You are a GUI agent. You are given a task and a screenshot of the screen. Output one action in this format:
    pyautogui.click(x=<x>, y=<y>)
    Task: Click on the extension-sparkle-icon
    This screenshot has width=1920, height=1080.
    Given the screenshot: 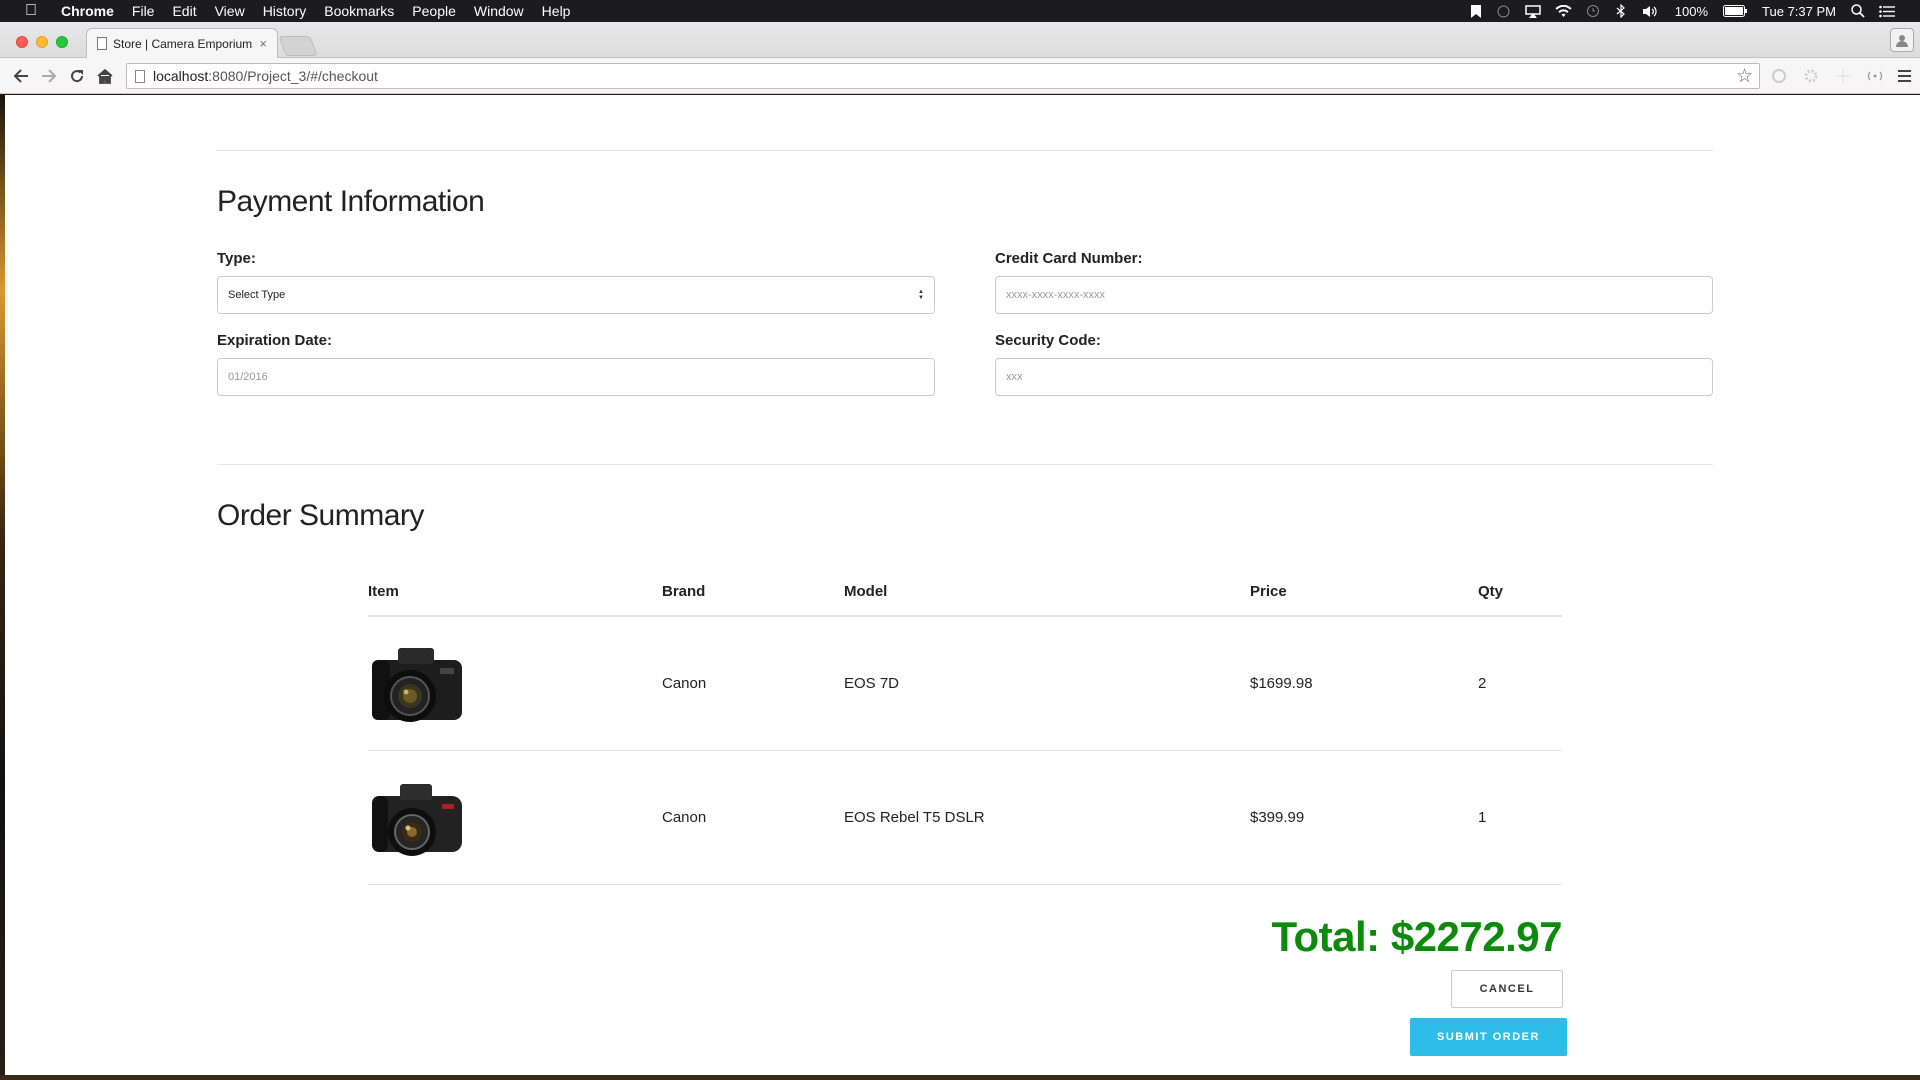 What is the action you would take?
    pyautogui.click(x=1843, y=76)
    